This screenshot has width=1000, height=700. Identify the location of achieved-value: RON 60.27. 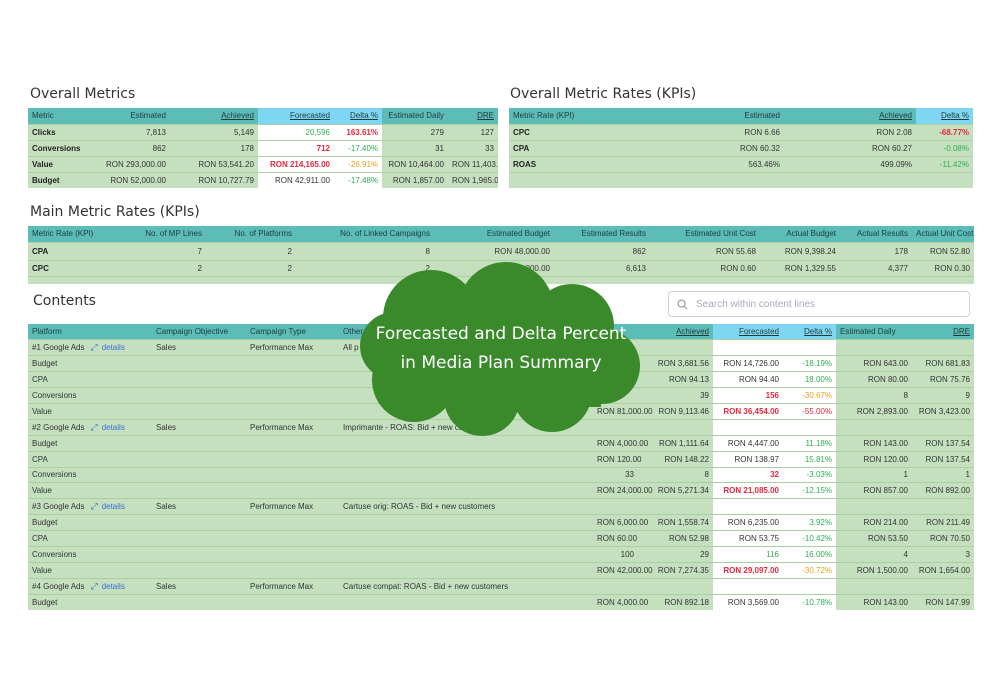
(850, 147).